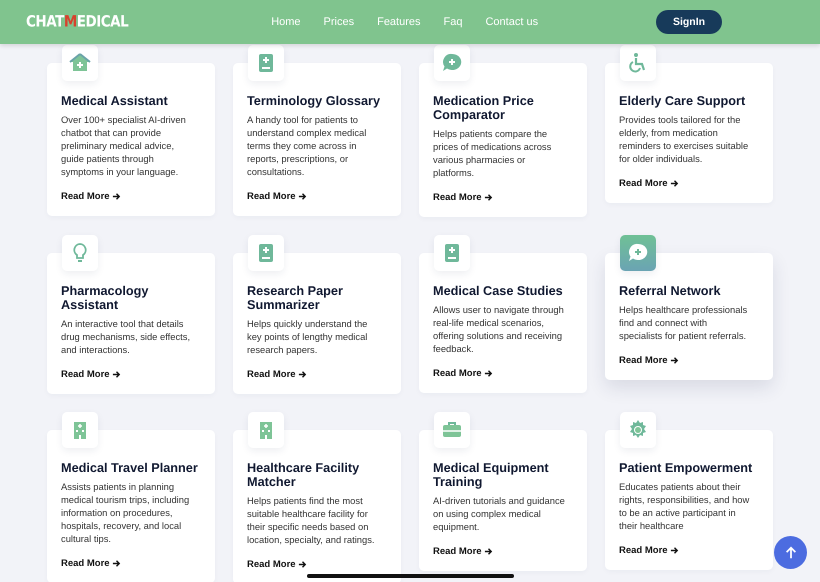  I want to click on card-title: Referral Network, so click(670, 291).